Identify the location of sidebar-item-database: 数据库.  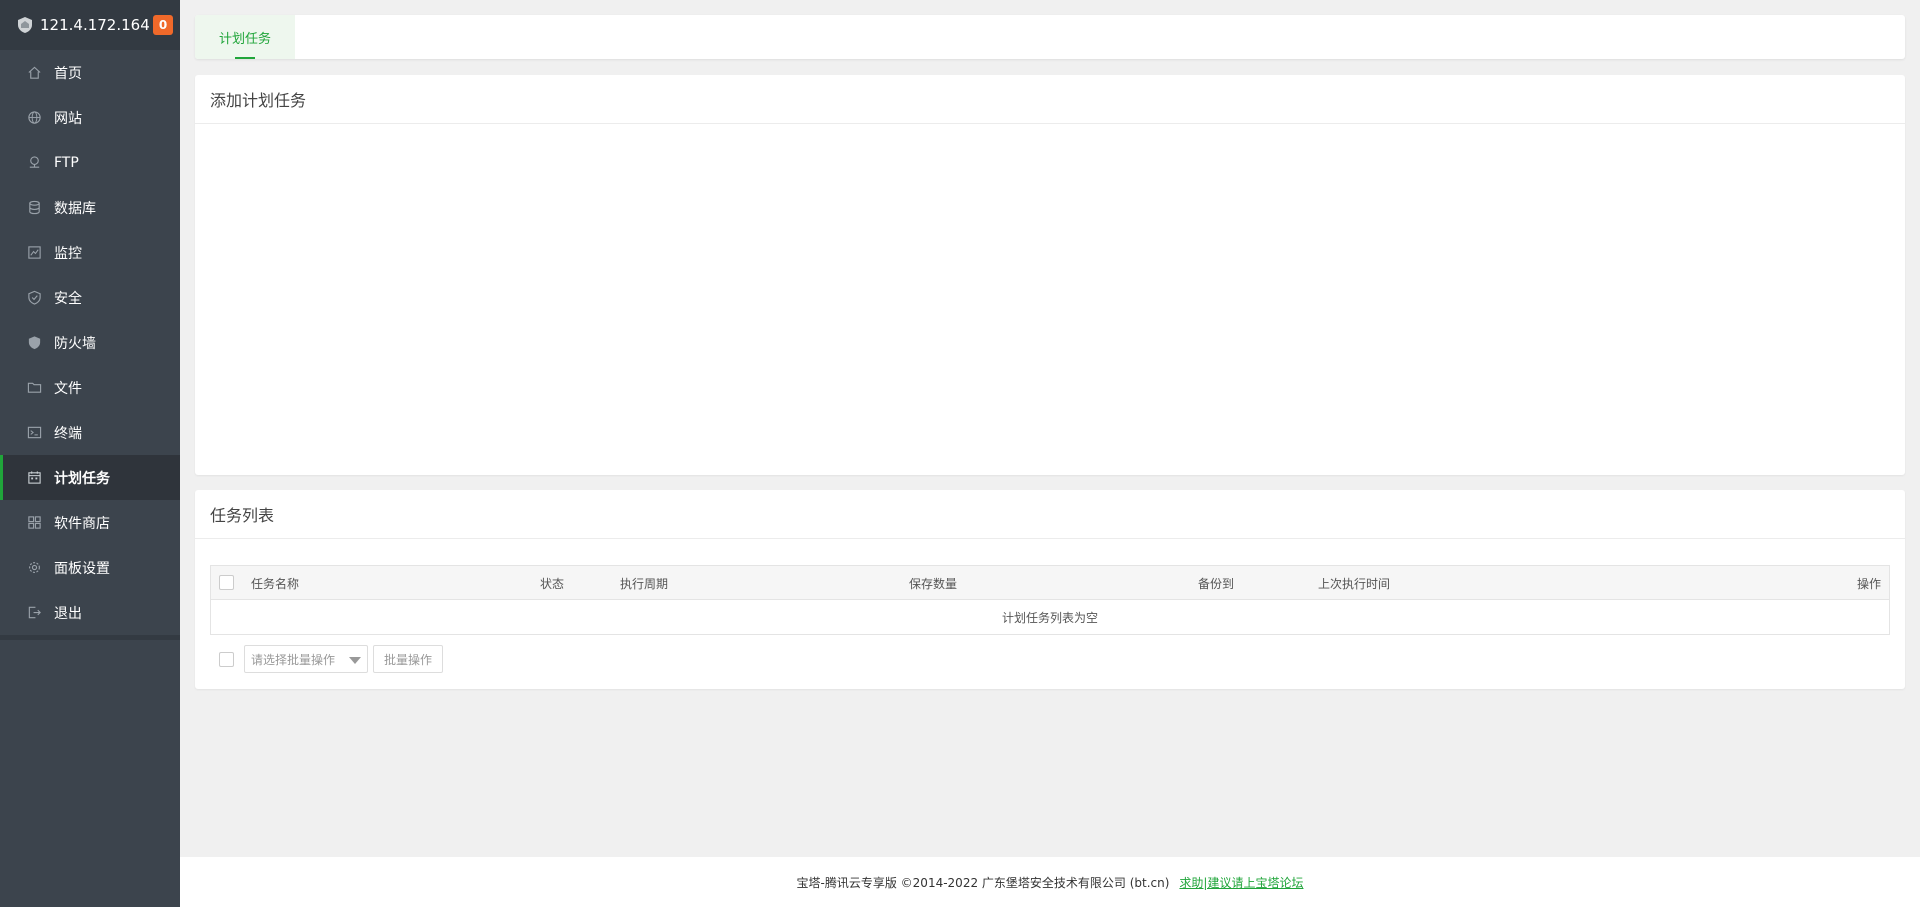
(90, 207).